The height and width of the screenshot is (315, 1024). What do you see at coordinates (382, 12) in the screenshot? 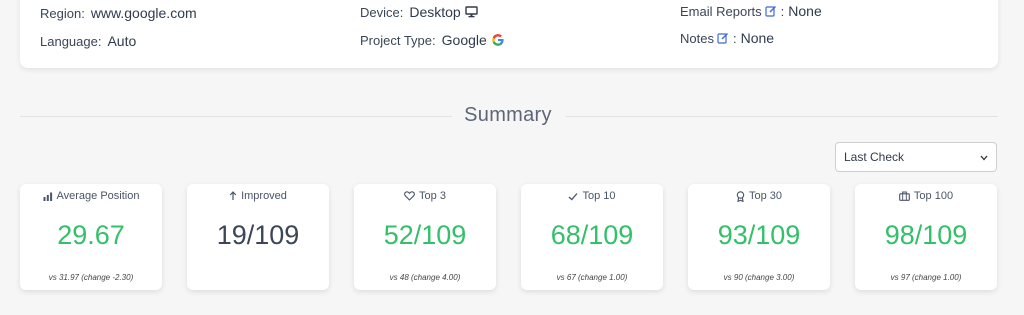
I see `device-label: Device:` at bounding box center [382, 12].